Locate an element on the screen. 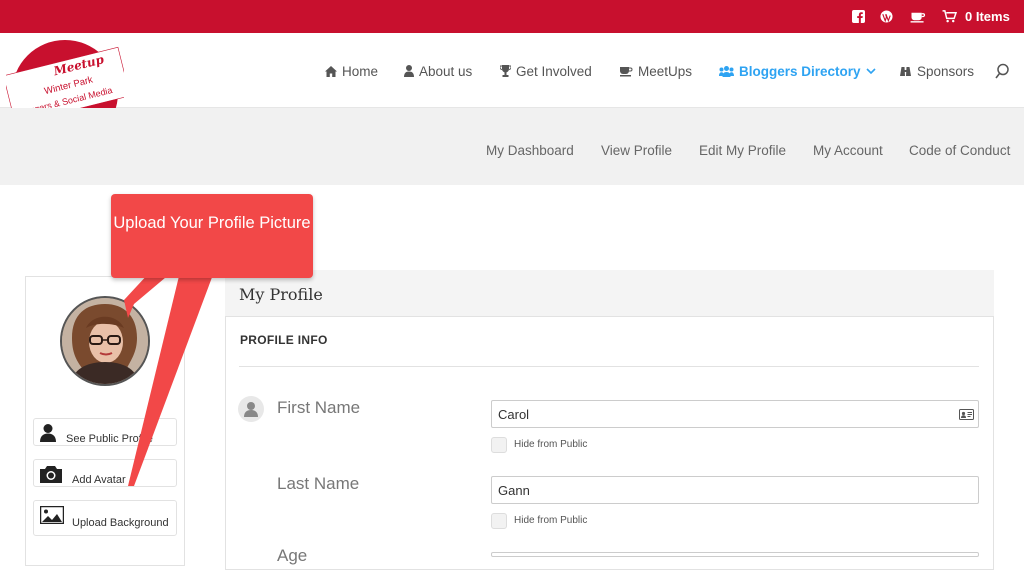  cart-count: 0 Items is located at coordinates (987, 16).